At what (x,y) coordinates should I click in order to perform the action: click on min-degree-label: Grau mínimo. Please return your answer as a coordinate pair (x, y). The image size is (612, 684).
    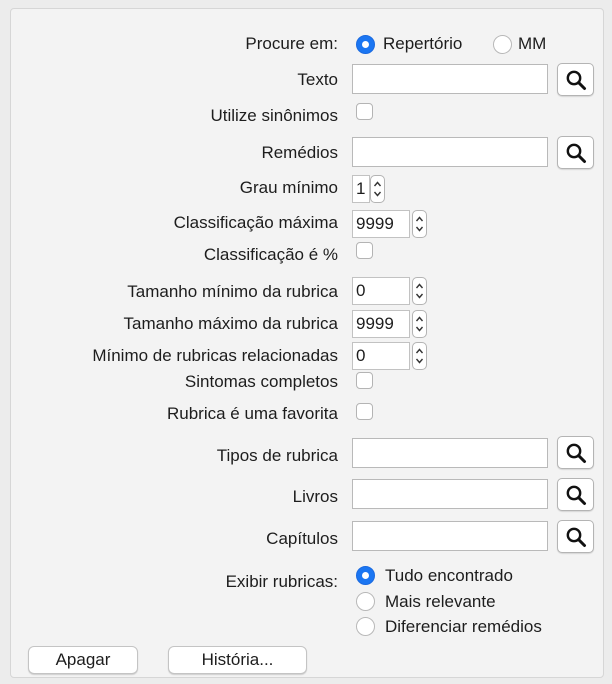
    Looking at the image, I should click on (288, 187).